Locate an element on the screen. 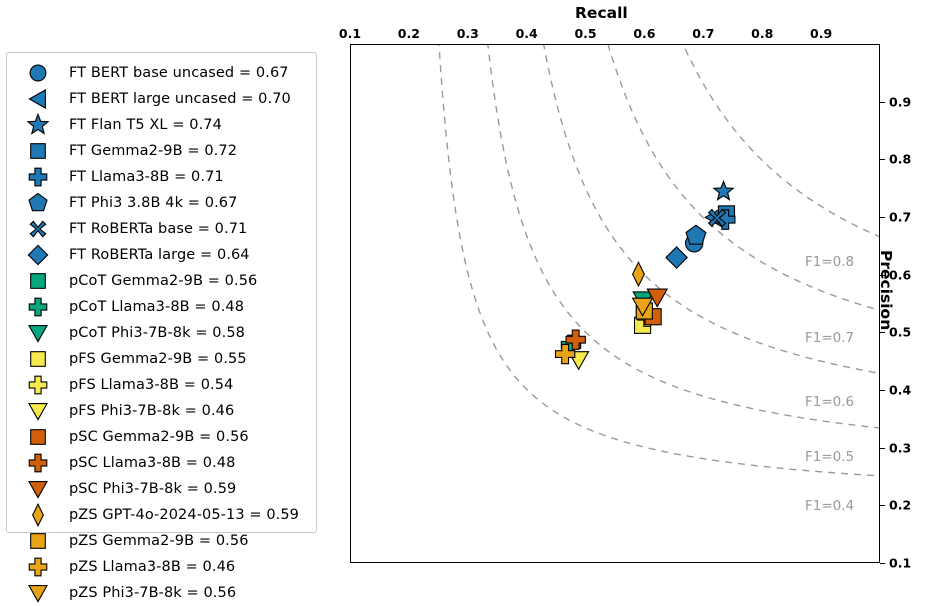 The height and width of the screenshot is (606, 939). legend-item: pSC Phi3-7B-8k = 0.59 is located at coordinates (161, 489).